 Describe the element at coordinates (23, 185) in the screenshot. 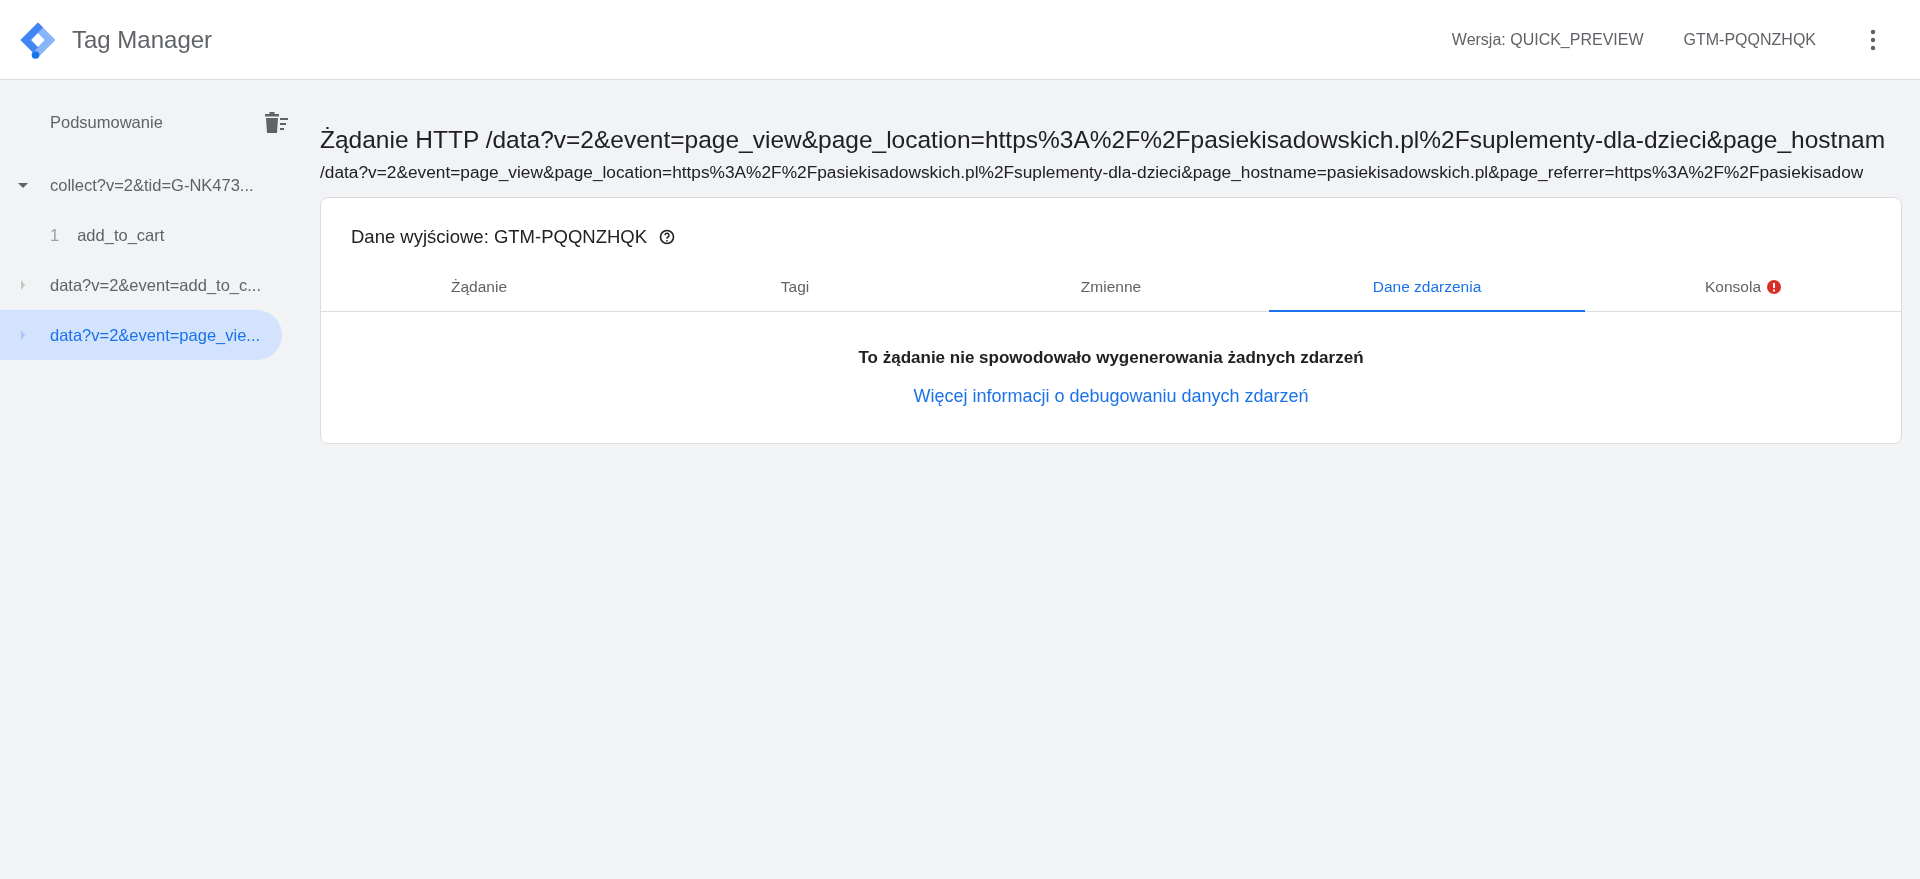

I see `caret-down-icon` at that location.